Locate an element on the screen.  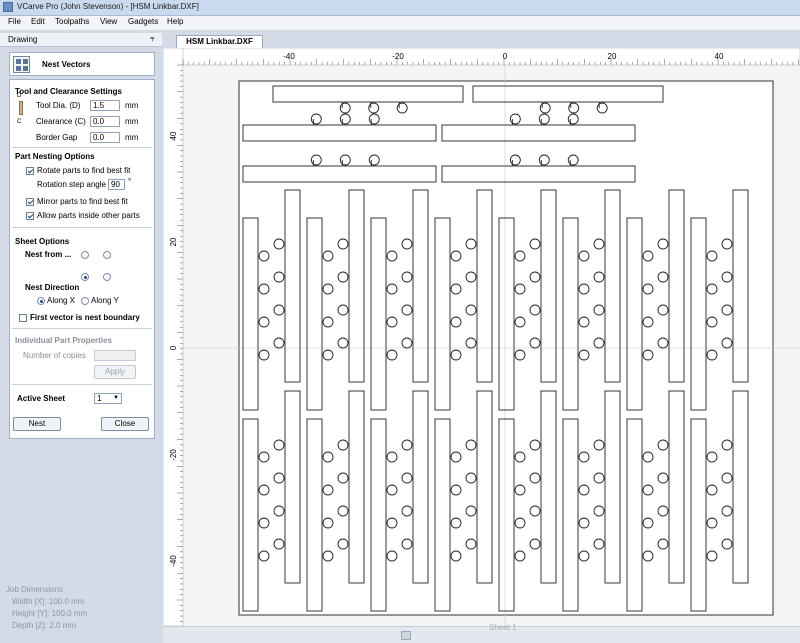
first-vector-label: First vector is nest boundary is located at coordinates (85, 317).